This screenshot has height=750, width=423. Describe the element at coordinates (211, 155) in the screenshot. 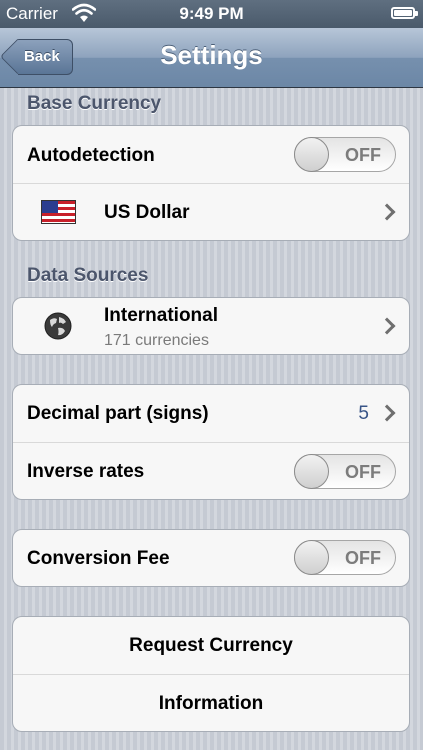

I see `autodetection-row: Autodetection OFF` at that location.